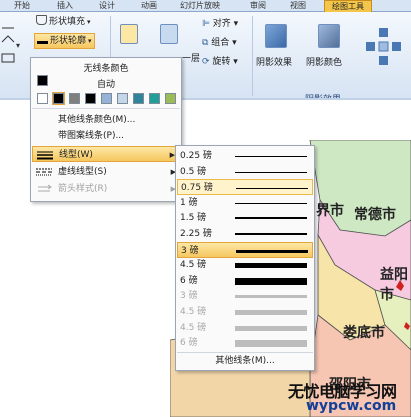  Describe the element at coordinates (193, 218) in the screenshot. I see `line-weight-option-label: 1.5 磅` at that location.